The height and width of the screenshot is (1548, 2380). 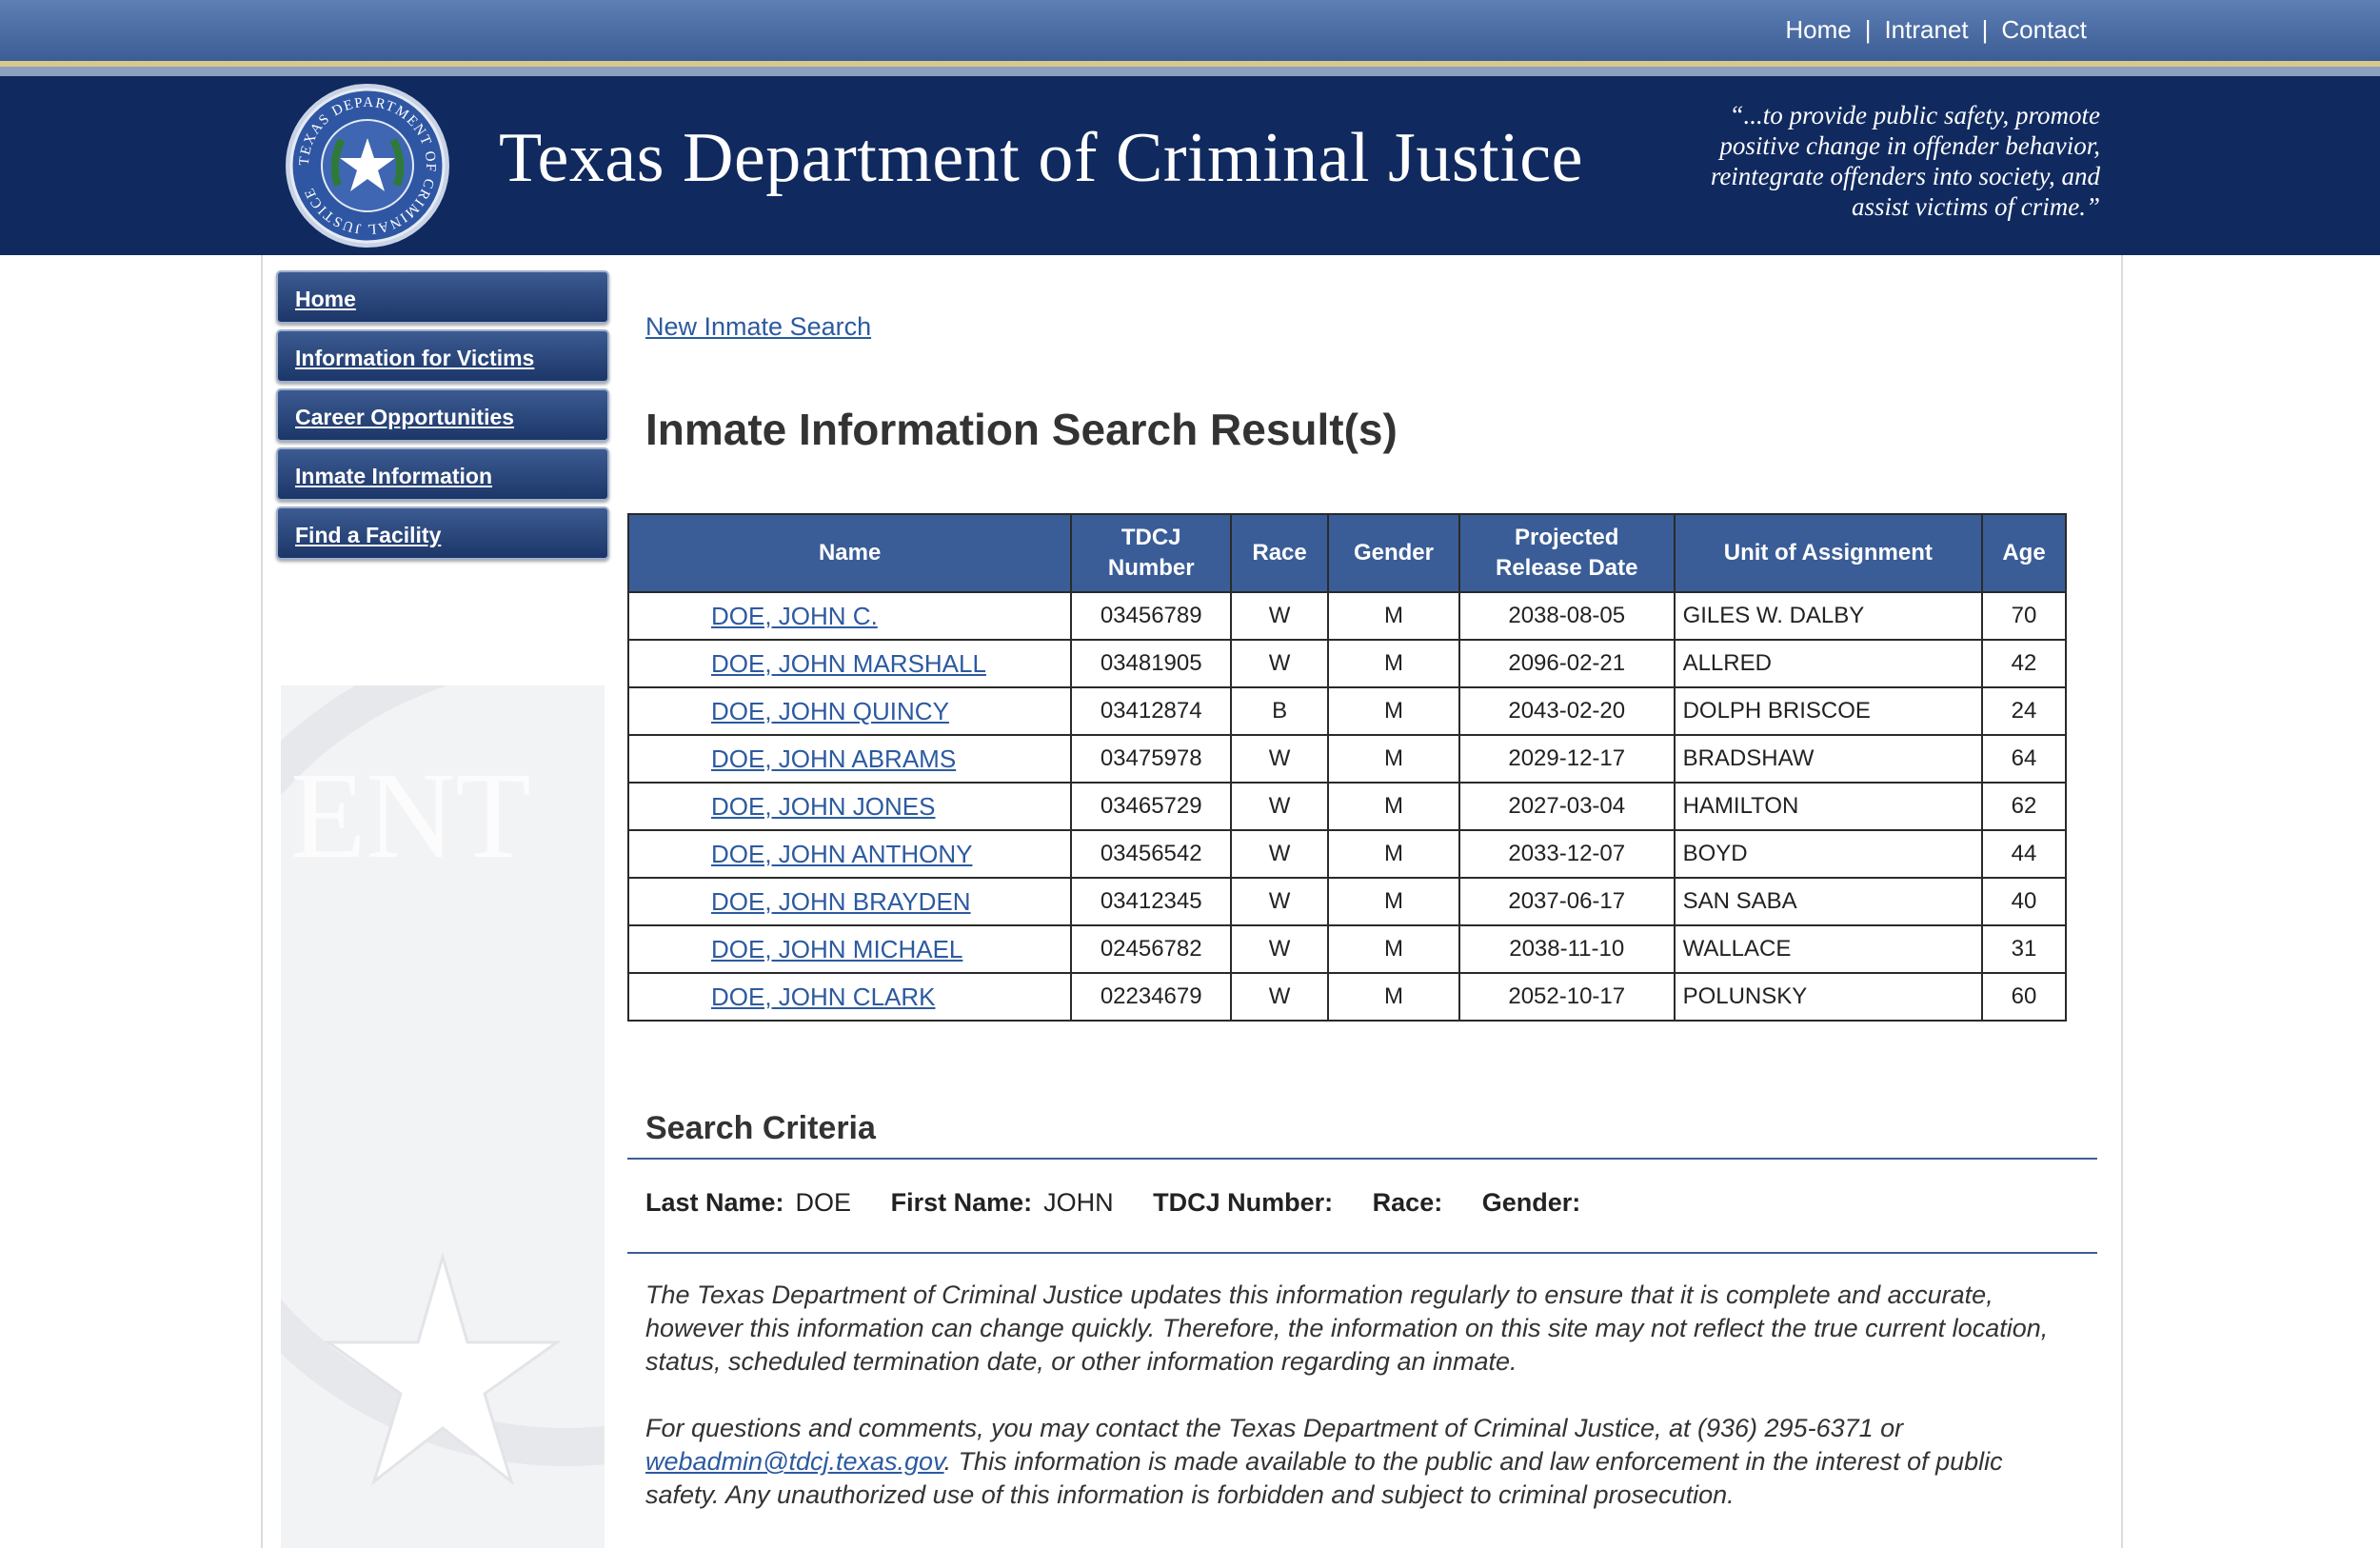 What do you see at coordinates (1926, 30) in the screenshot?
I see `top-nav-intranet-link: Intranet` at bounding box center [1926, 30].